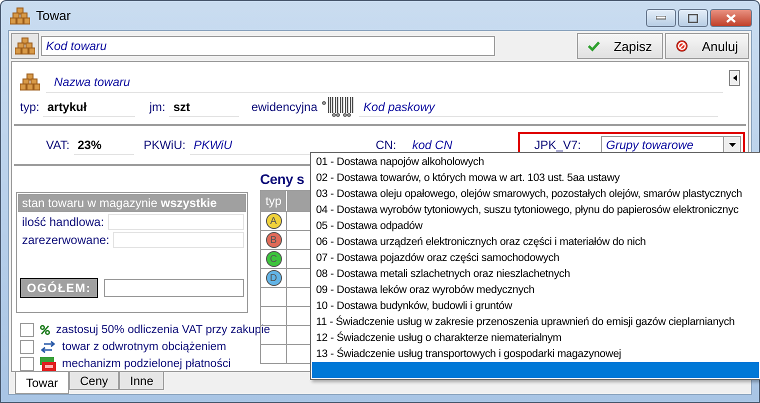 The image size is (760, 403). Describe the element at coordinates (535, 226) in the screenshot. I see `dropdown-option: 05 - Dostawa odpadów` at that location.